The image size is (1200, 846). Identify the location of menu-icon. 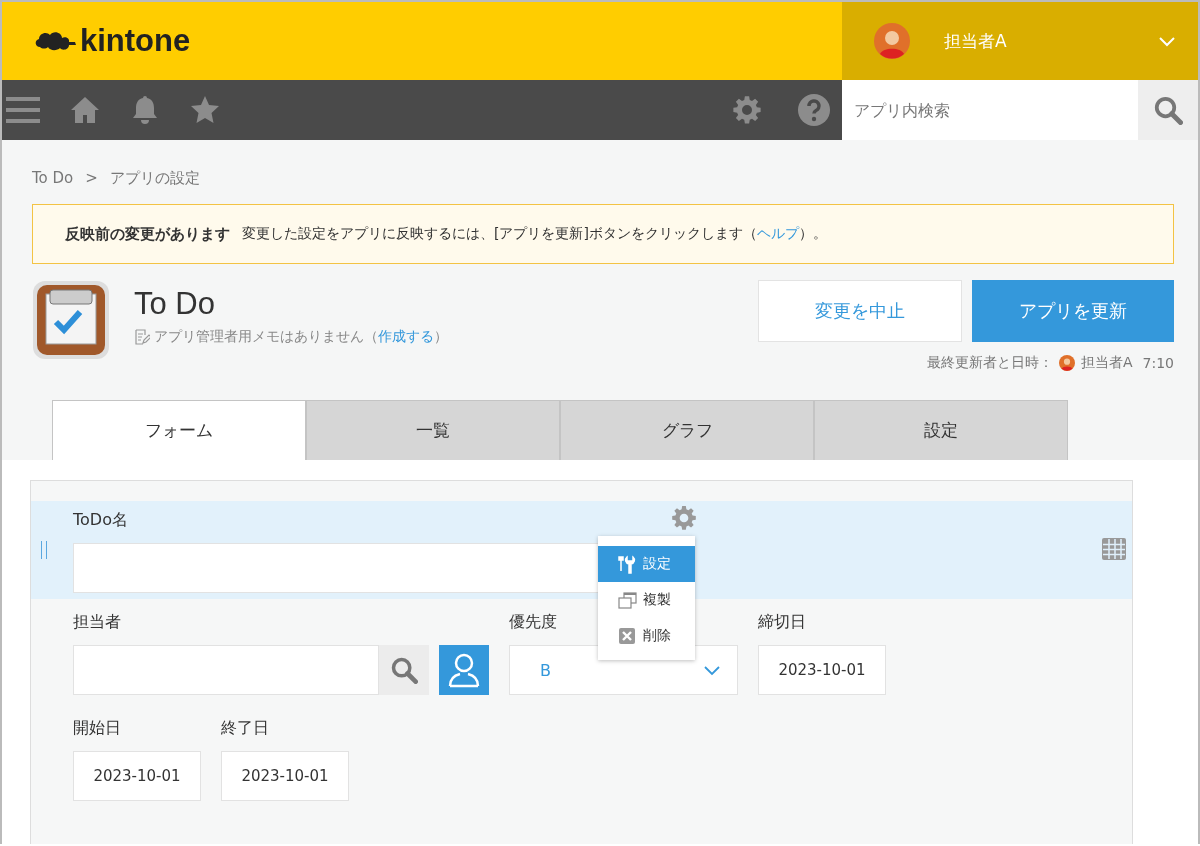
(23, 110).